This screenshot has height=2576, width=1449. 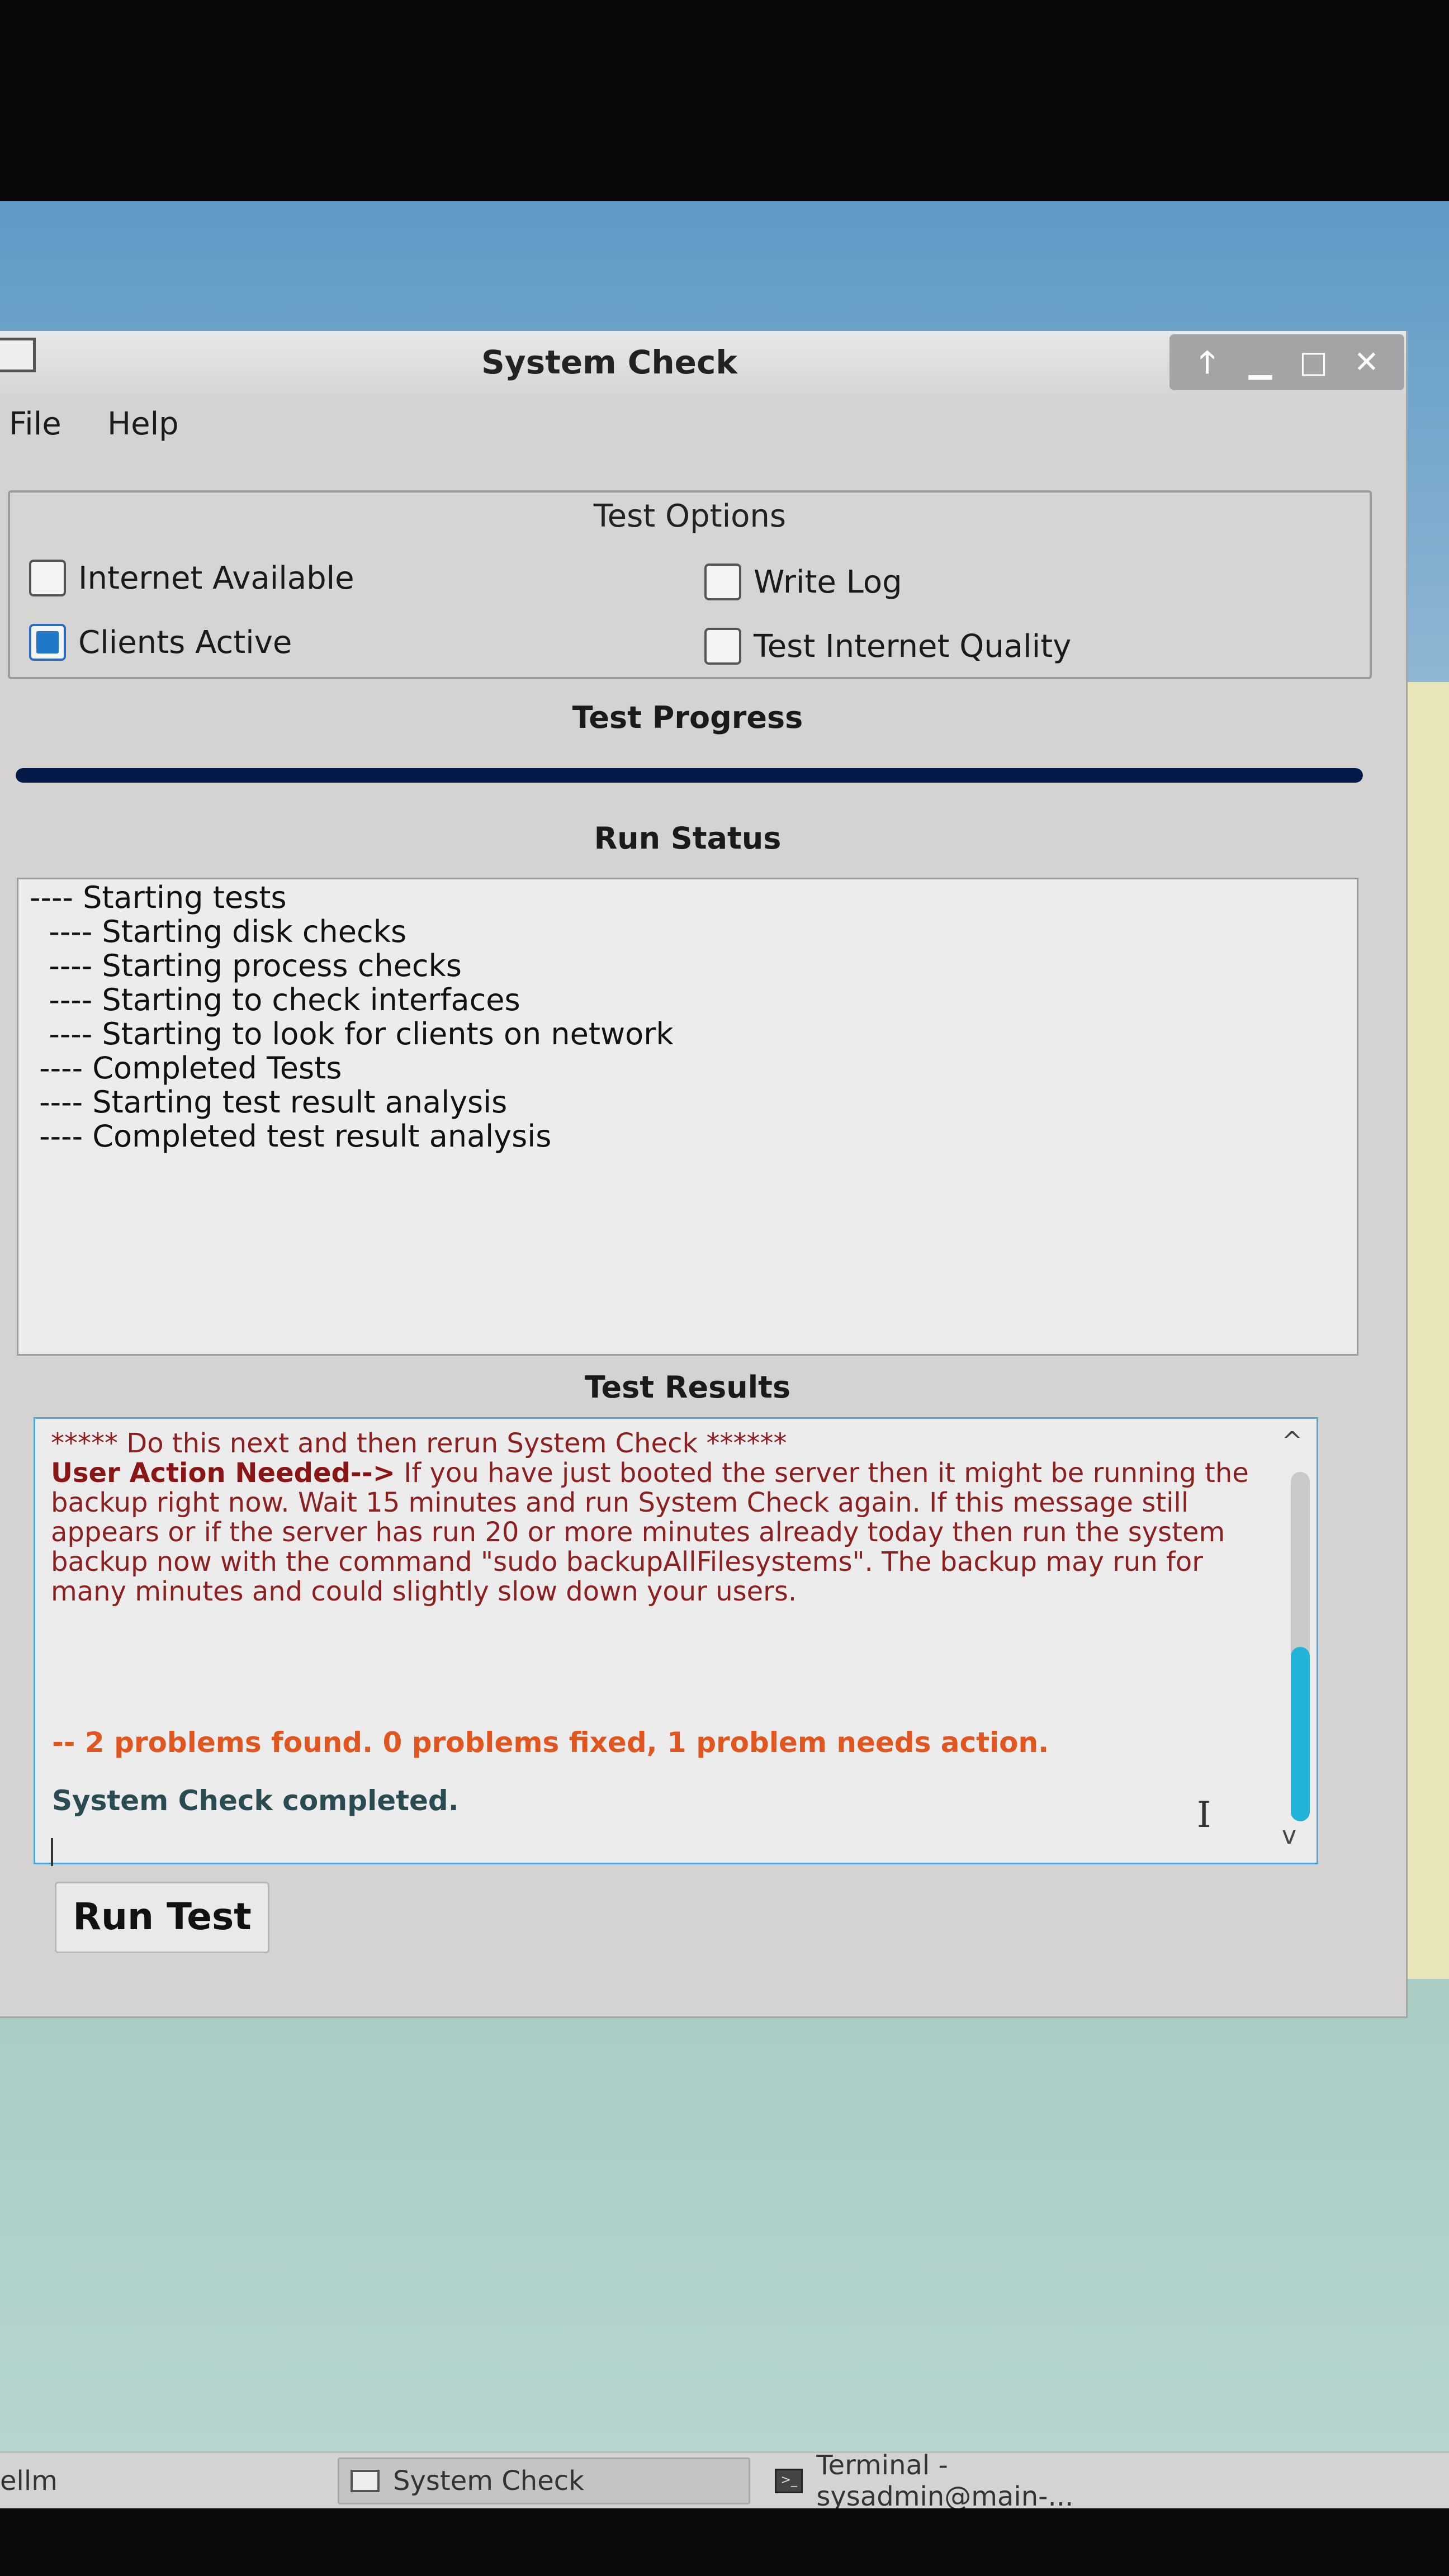 I want to click on taskbar-item-label: ellm, so click(x=29, y=2481).